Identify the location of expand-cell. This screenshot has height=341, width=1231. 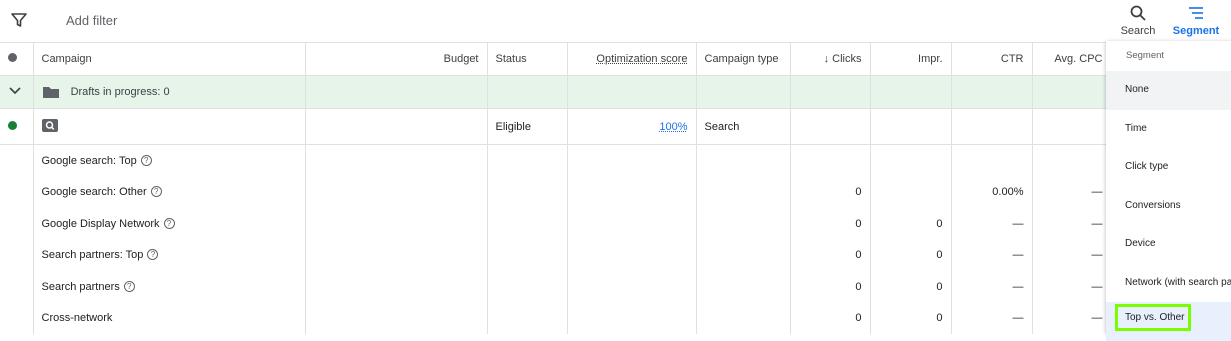
(17, 92).